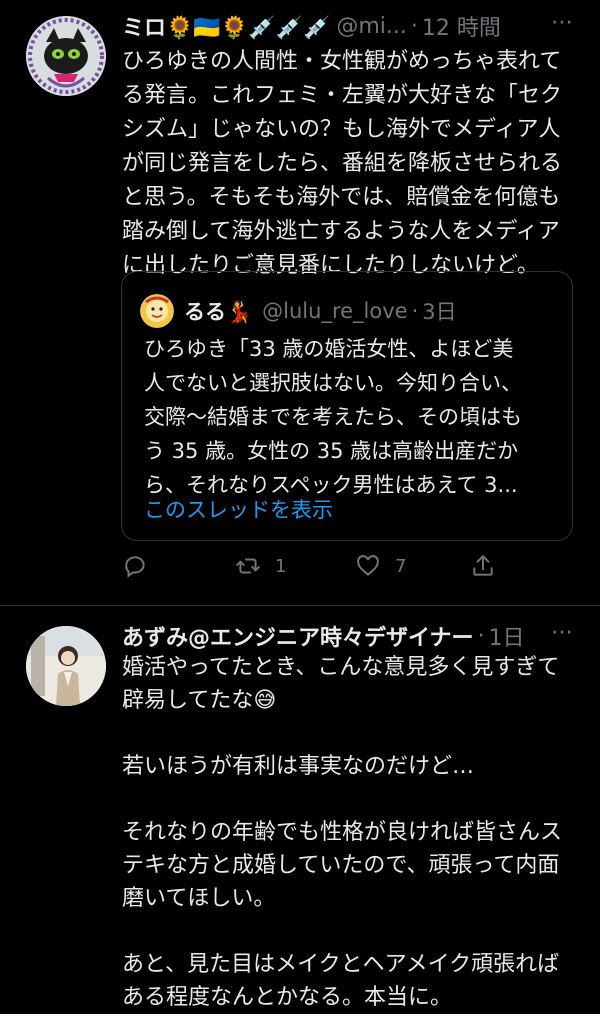  I want to click on heart-icon, so click(368, 565).